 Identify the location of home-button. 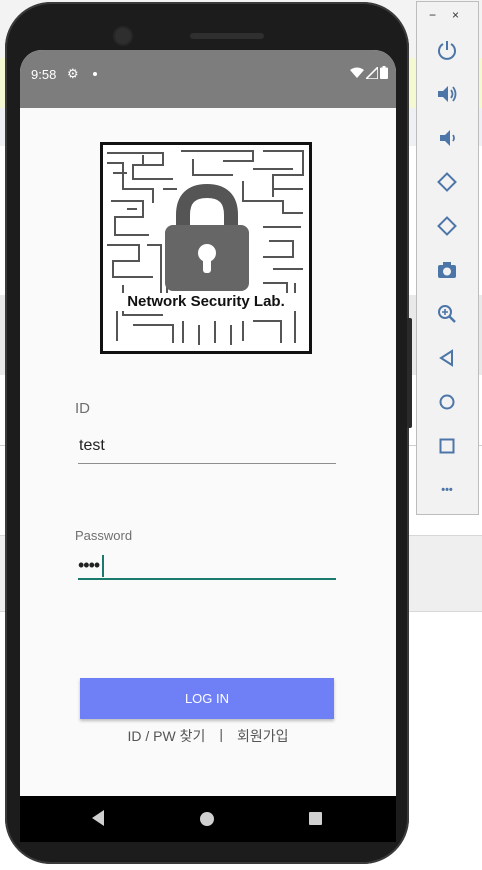
(447, 402).